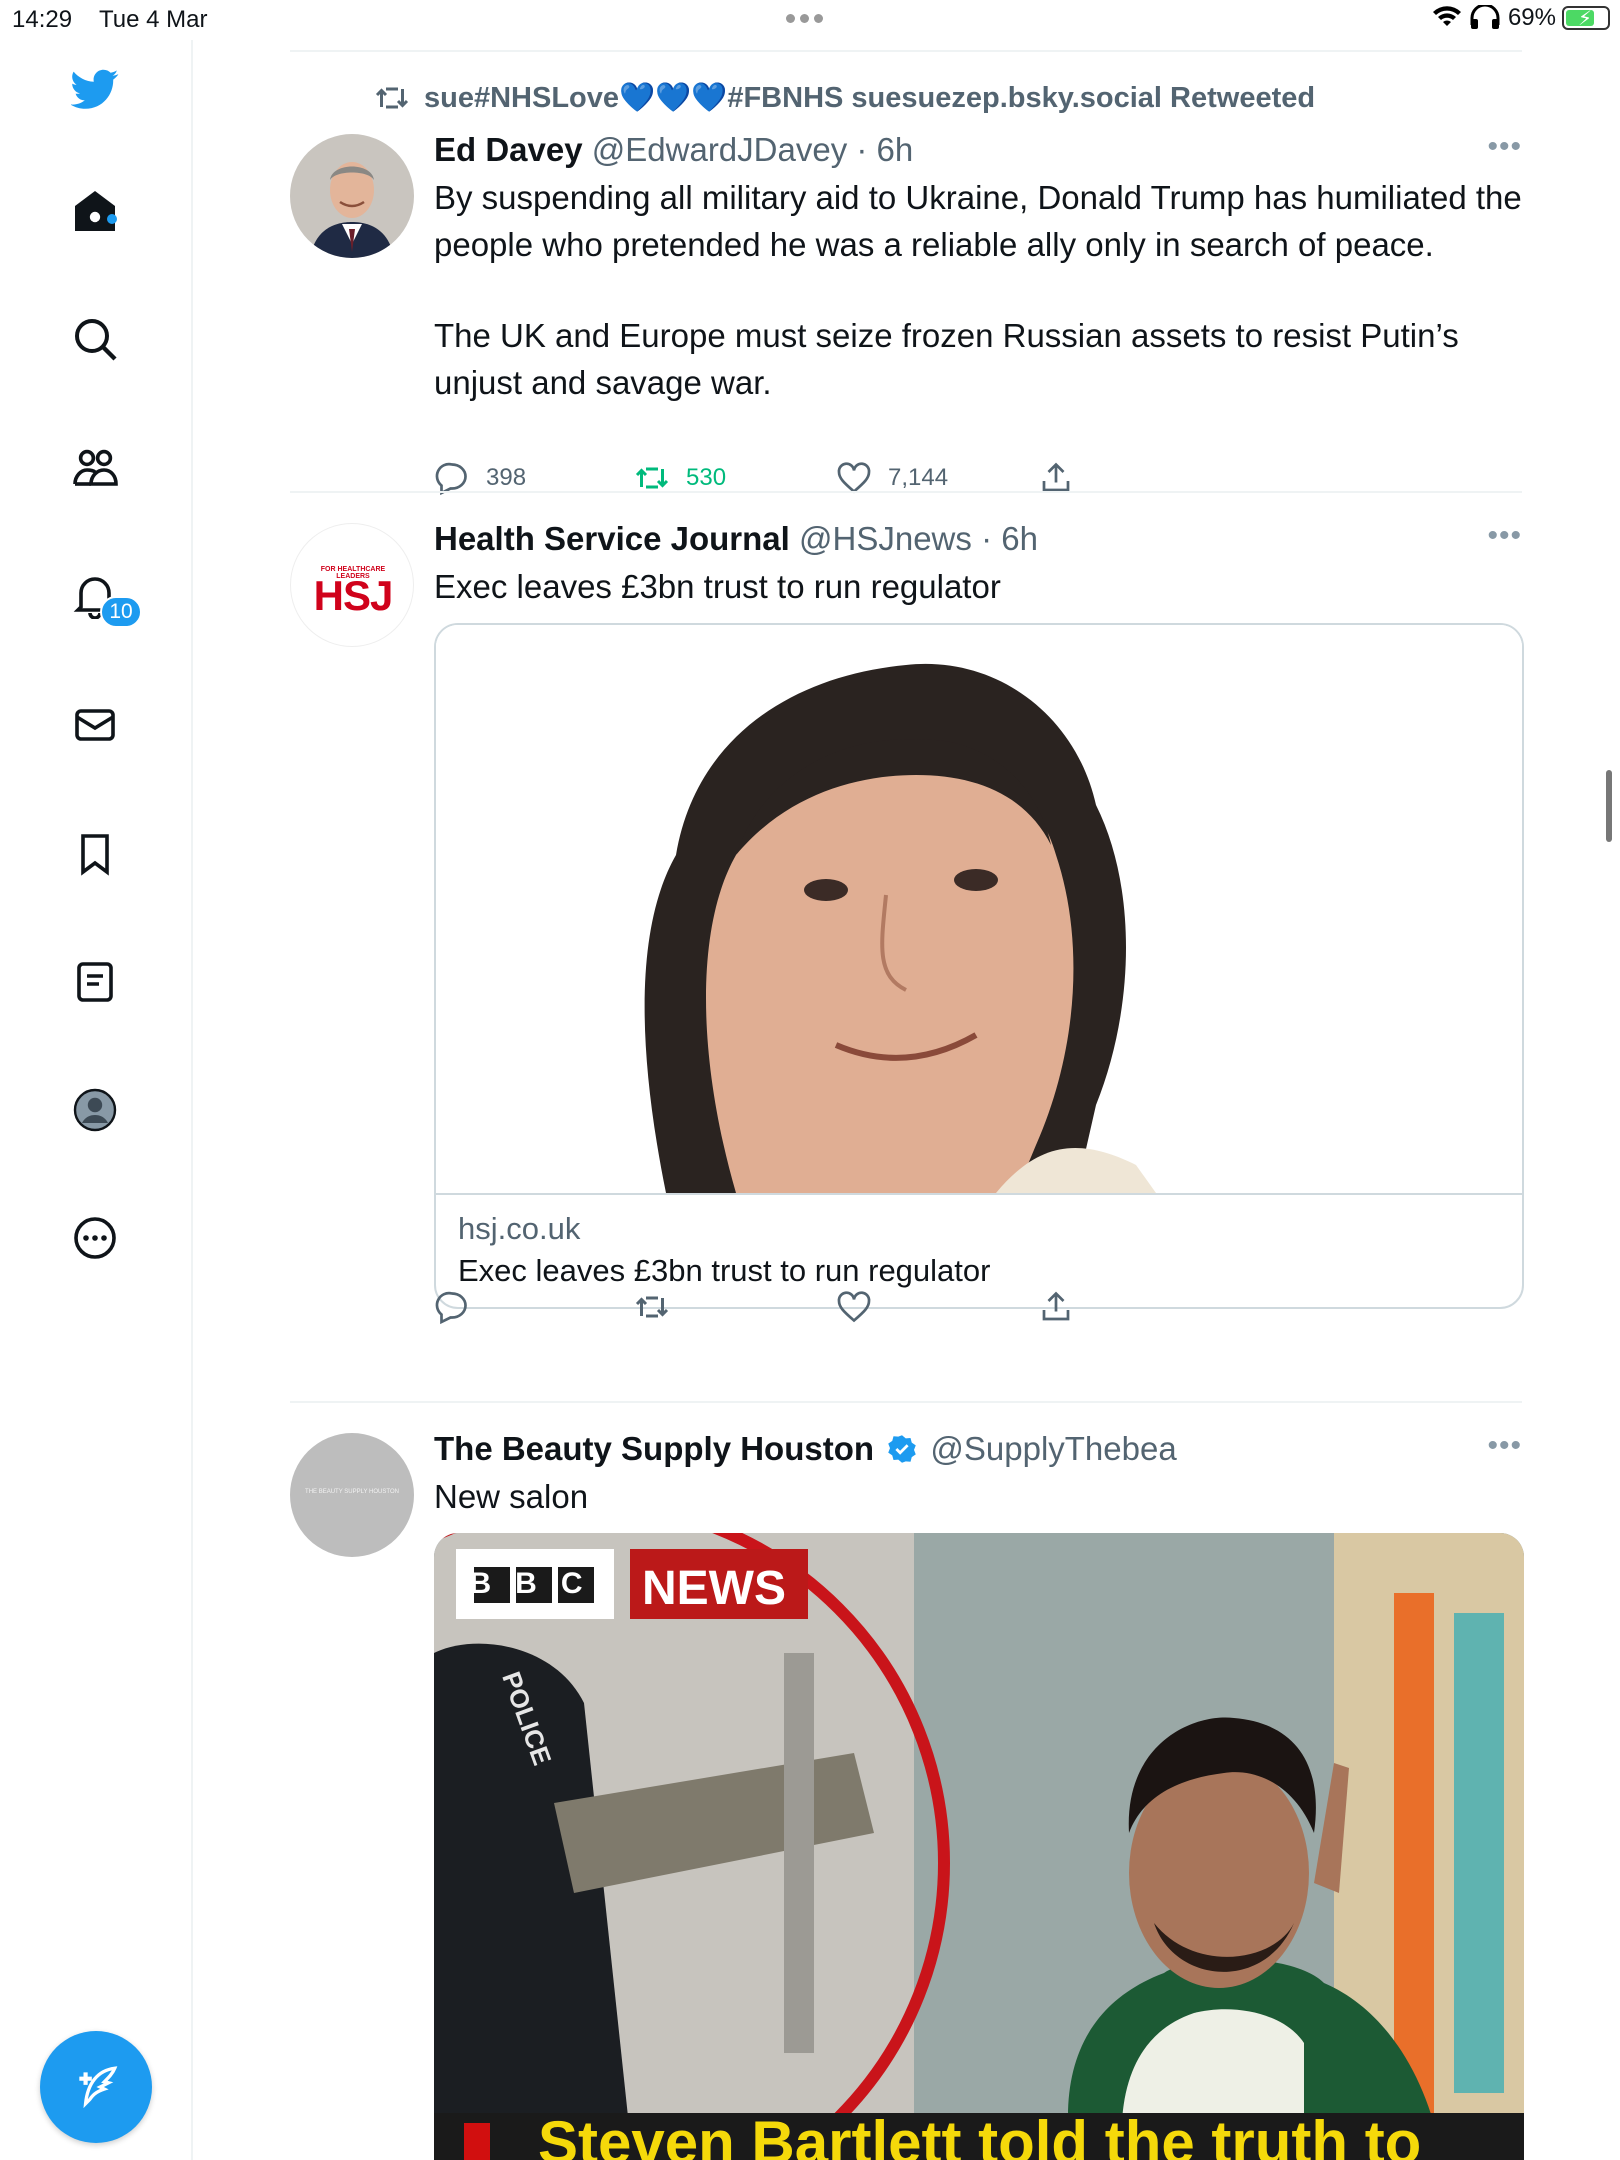 The height and width of the screenshot is (2160, 1620). I want to click on scrollbar, so click(1609, 806).